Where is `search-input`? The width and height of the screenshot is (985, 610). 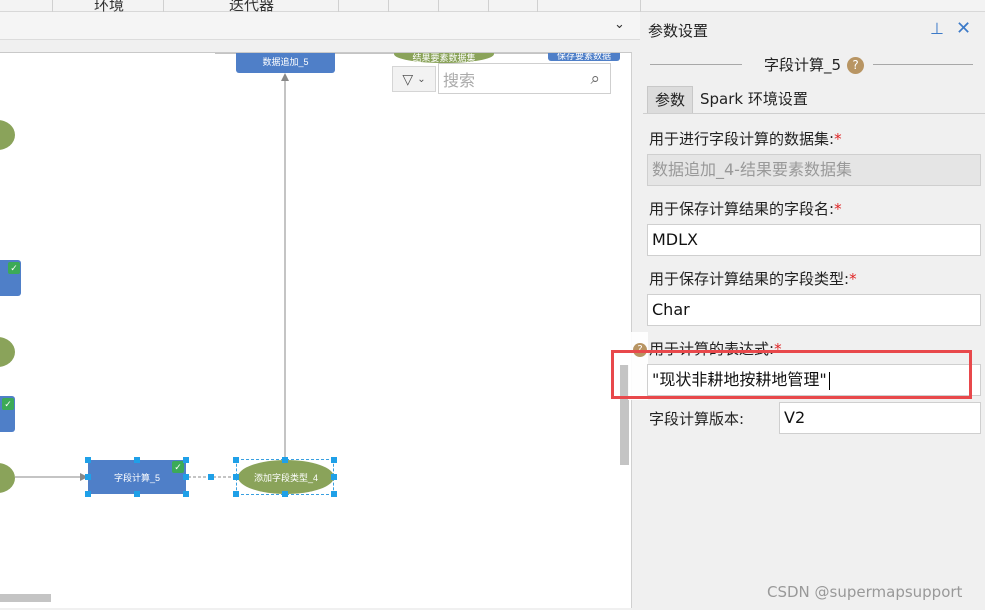
search-input is located at coordinates (508, 80).